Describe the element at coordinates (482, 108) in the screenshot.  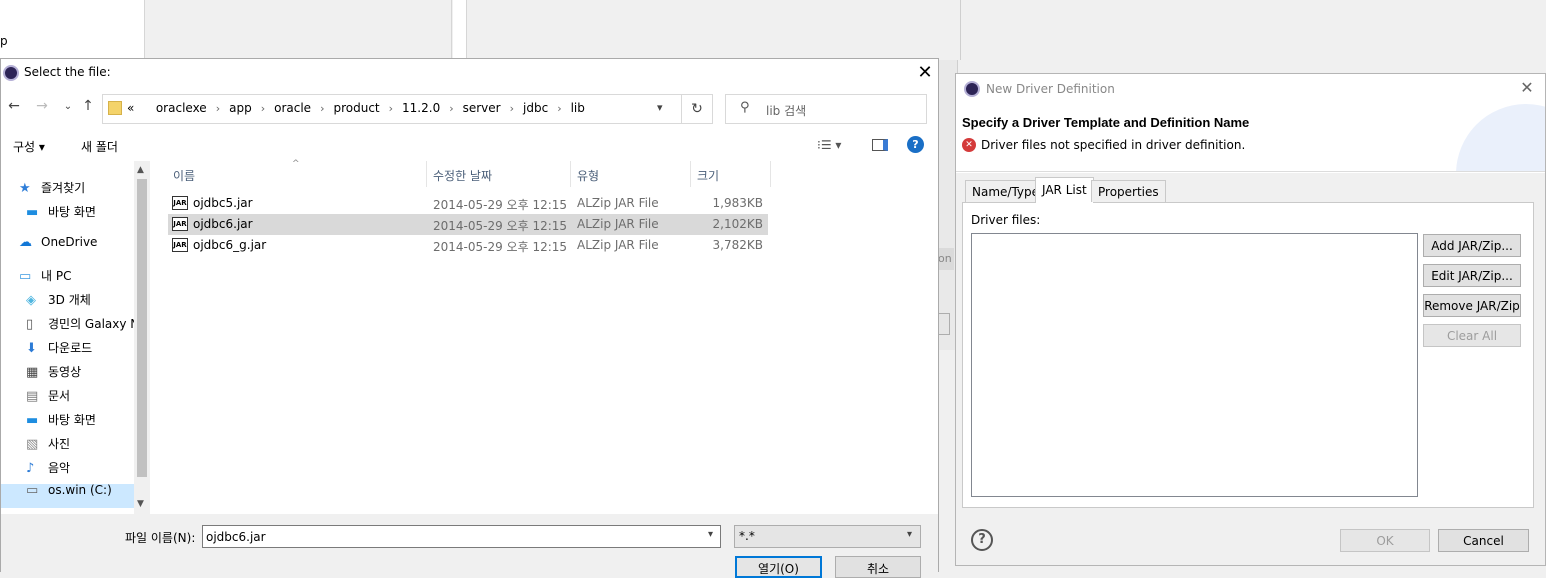
I see `breadcrumb-item: server` at that location.